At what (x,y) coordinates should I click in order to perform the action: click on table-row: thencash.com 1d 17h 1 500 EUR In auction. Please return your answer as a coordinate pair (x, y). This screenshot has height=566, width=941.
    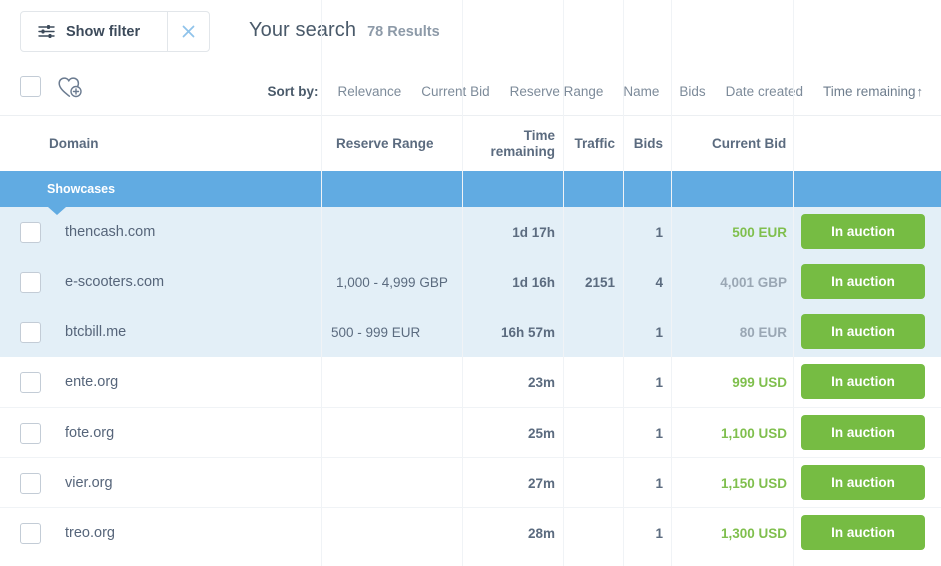
    Looking at the image, I should click on (470, 232).